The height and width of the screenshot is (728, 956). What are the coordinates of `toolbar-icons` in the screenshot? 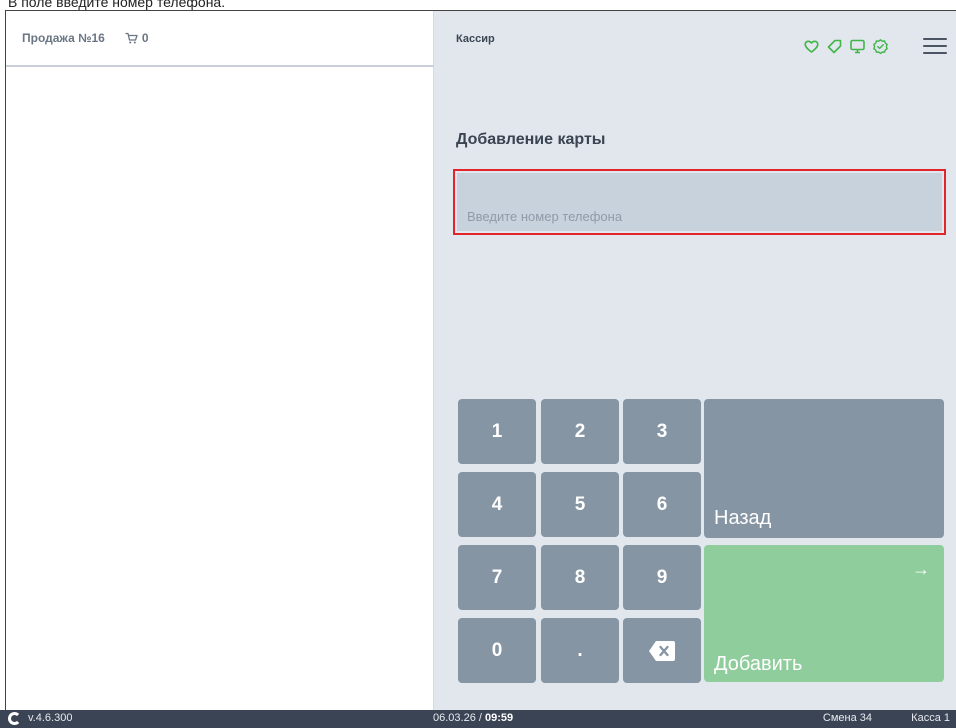 It's located at (846, 46).